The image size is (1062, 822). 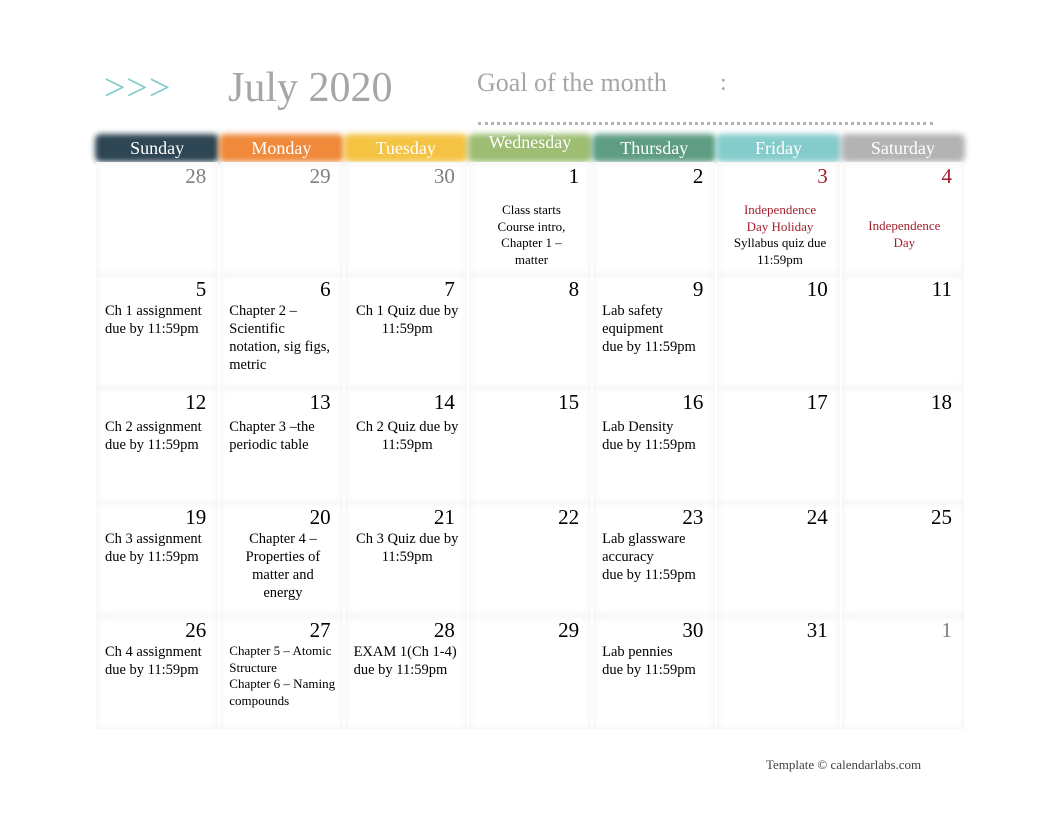 What do you see at coordinates (778, 331) in the screenshot?
I see `calendar-day-cell: 10` at bounding box center [778, 331].